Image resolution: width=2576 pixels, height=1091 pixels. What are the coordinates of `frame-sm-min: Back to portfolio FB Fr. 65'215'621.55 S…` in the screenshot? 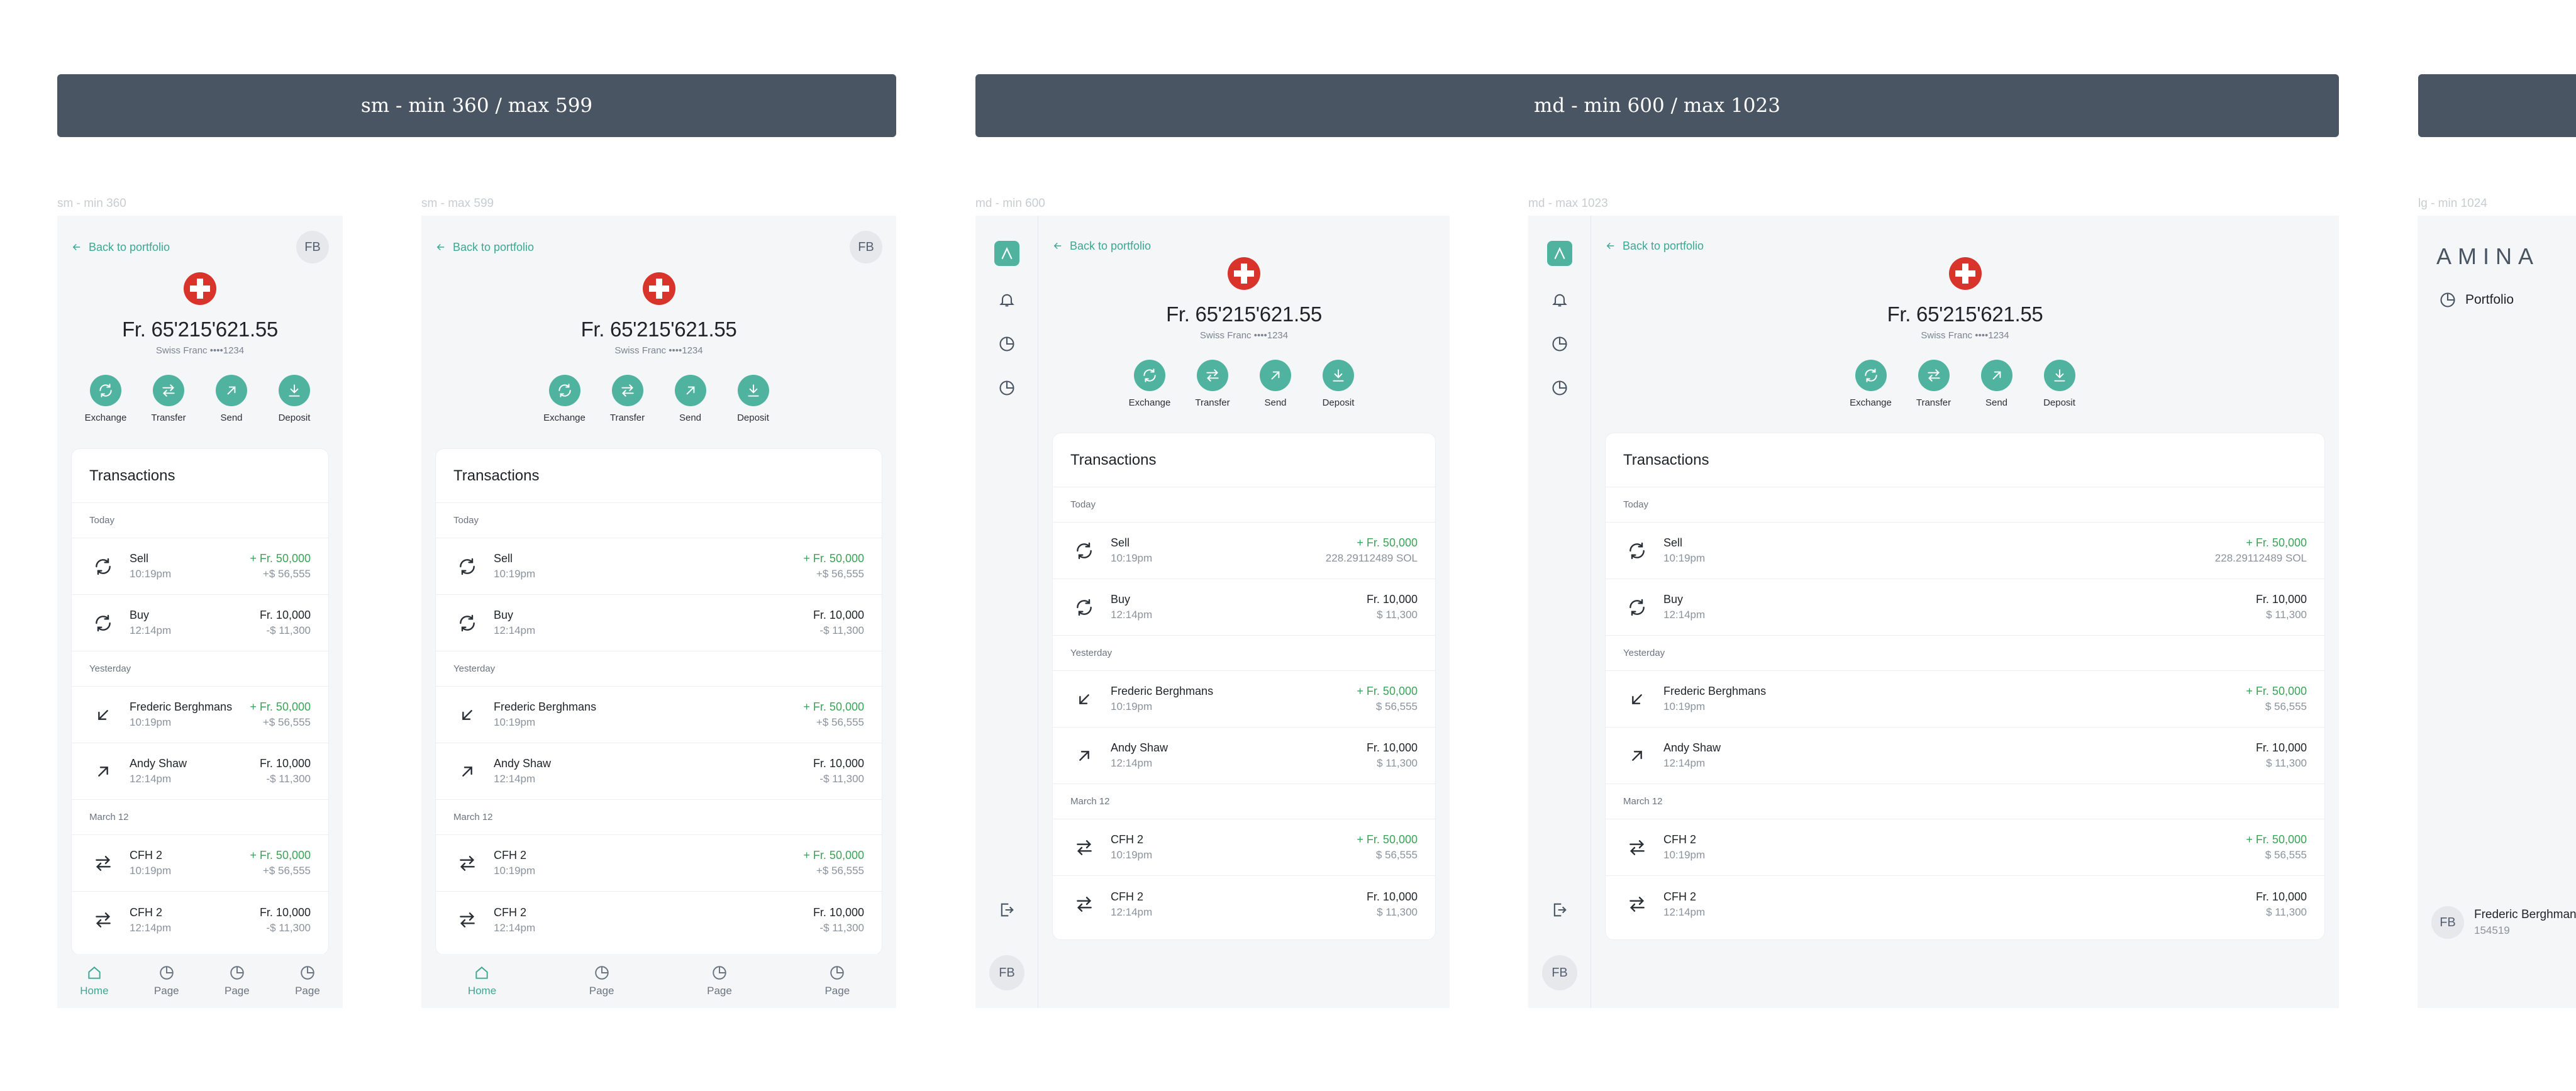 It's located at (200, 612).